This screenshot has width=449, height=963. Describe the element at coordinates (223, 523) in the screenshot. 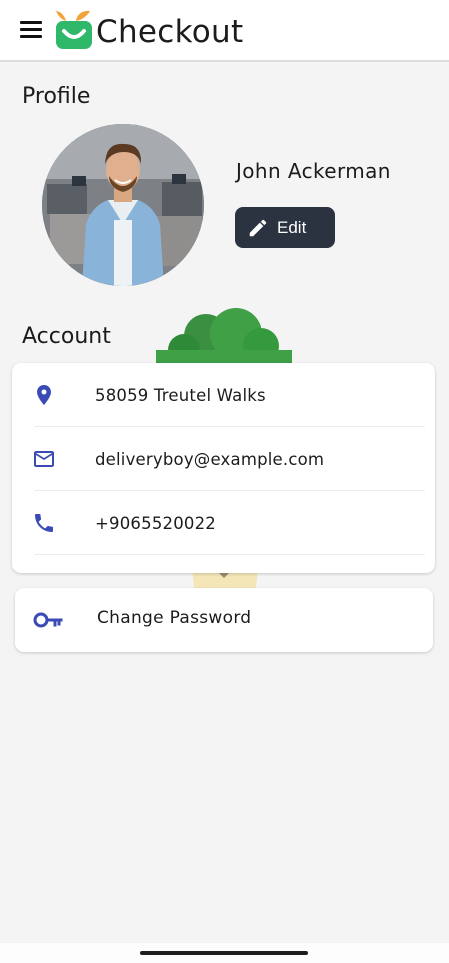

I see `list-item-phone: +9065520022` at that location.